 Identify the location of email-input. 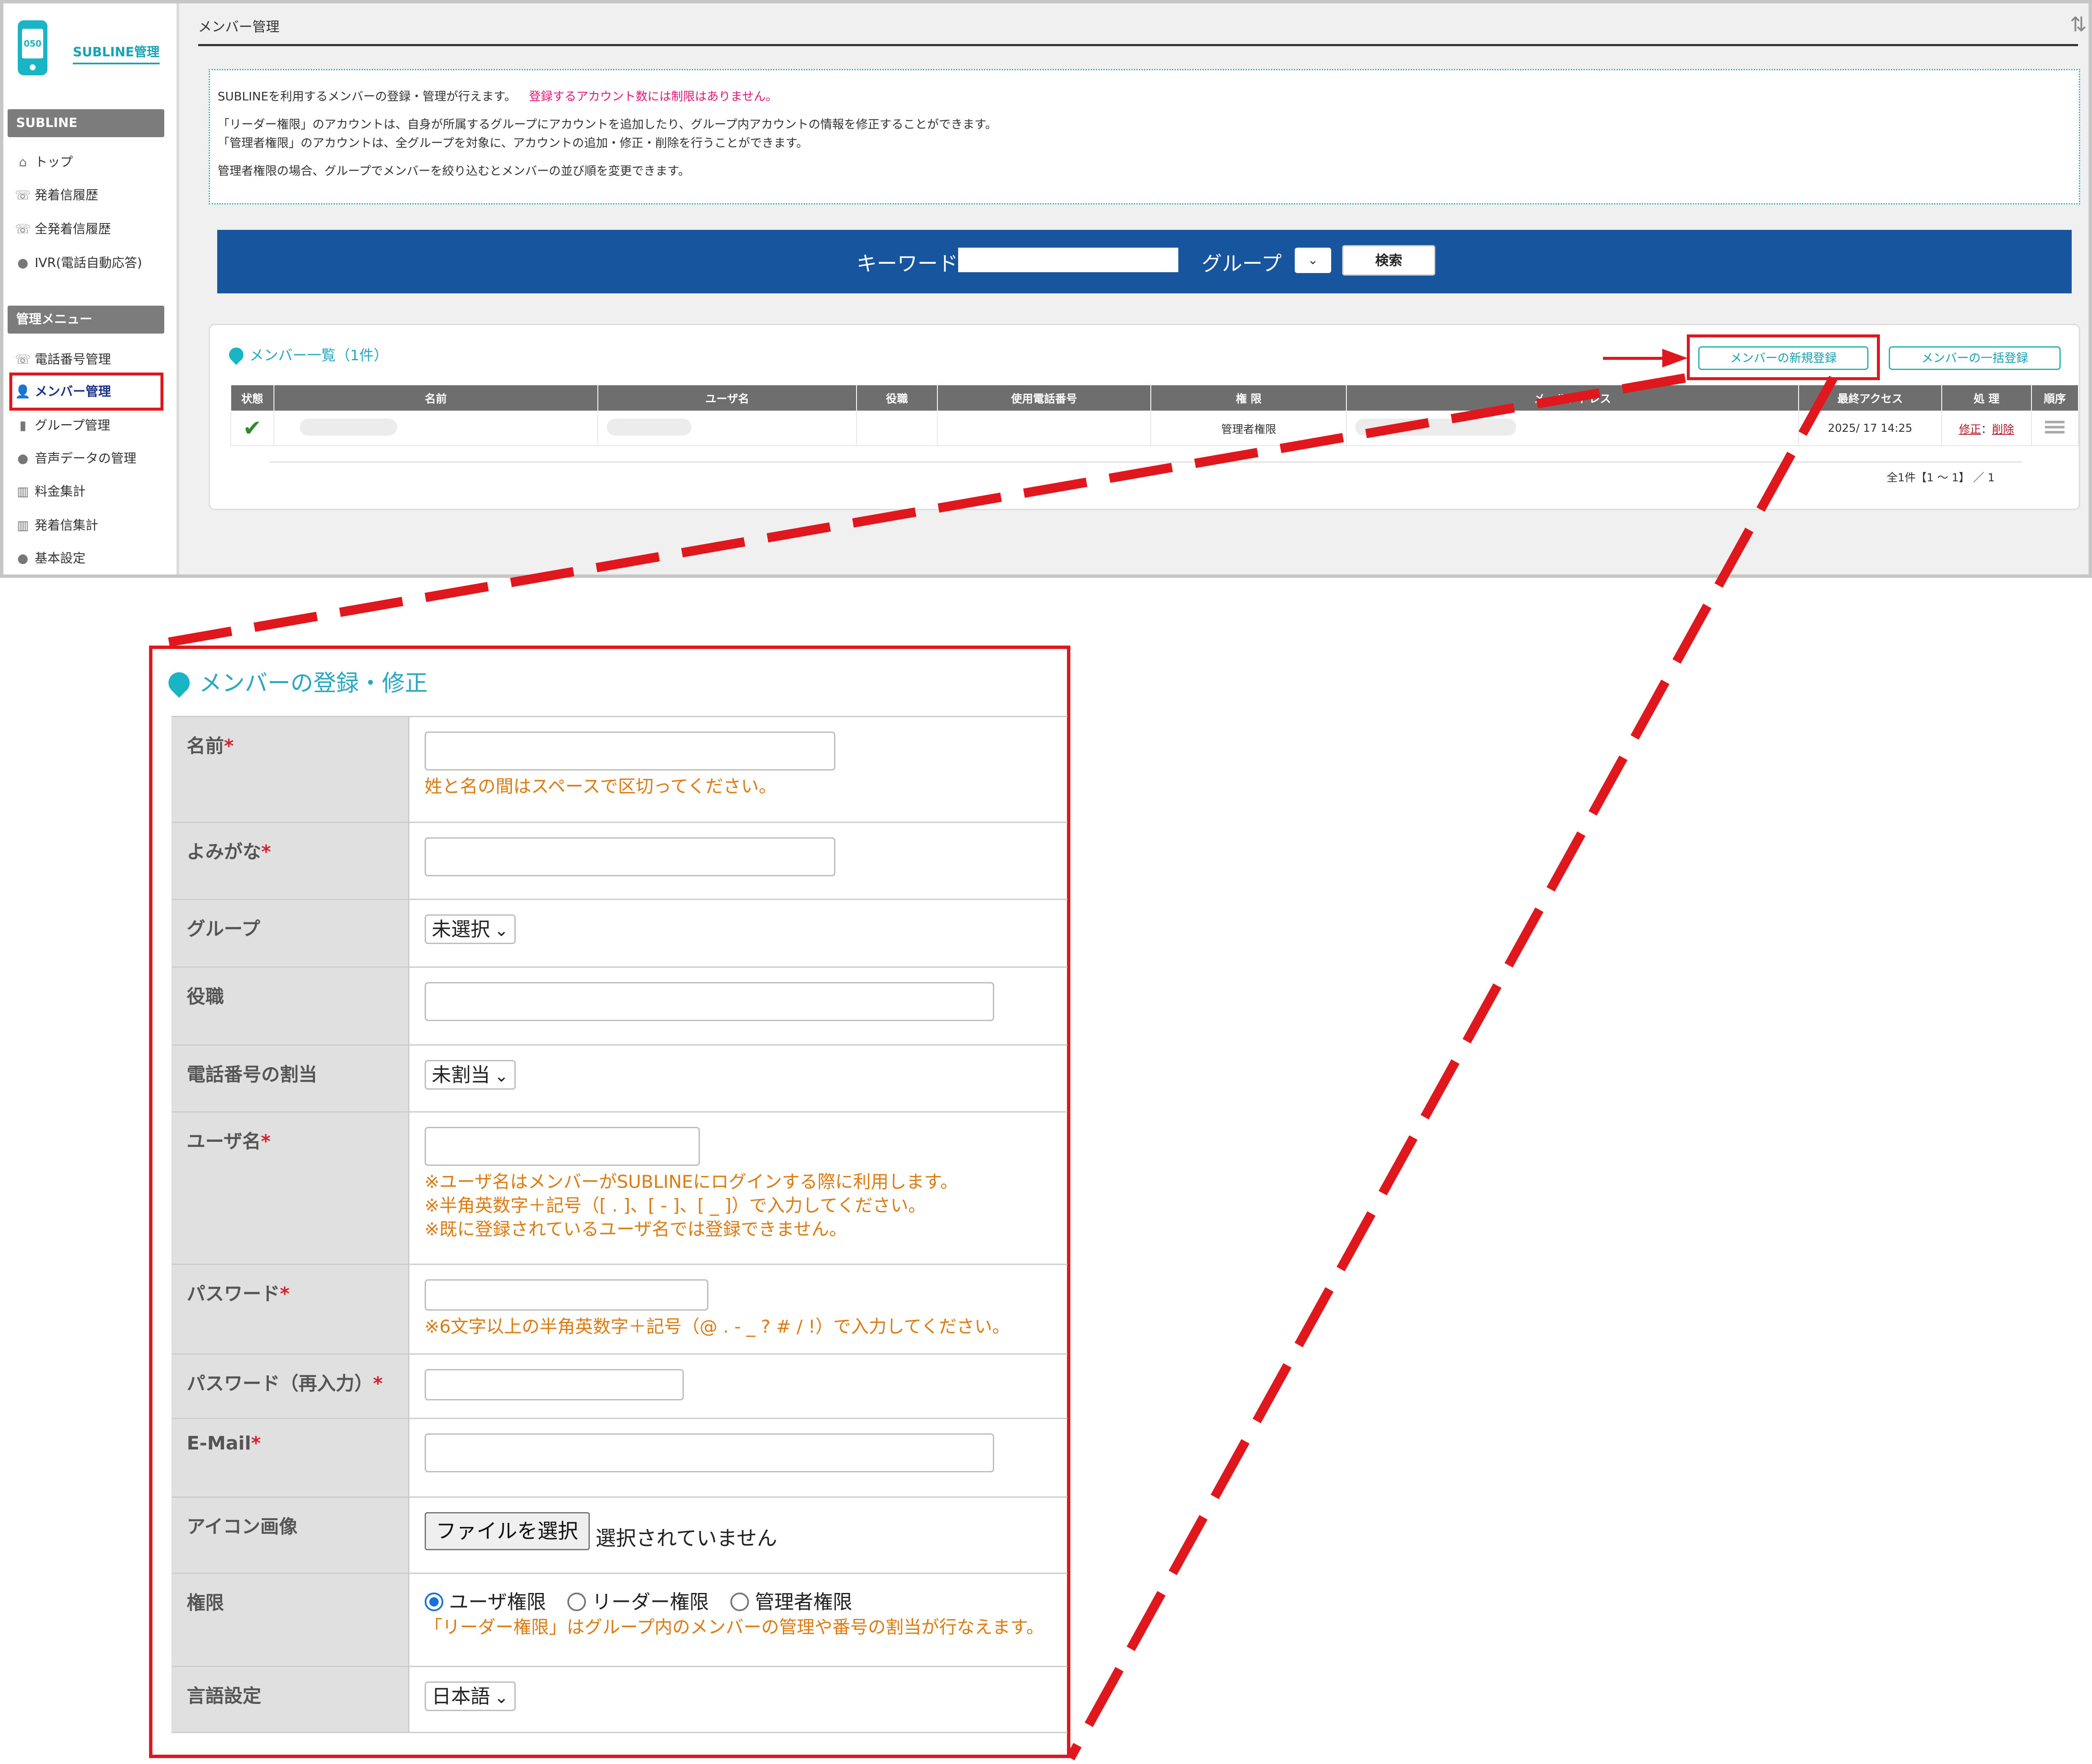
(709, 1452).